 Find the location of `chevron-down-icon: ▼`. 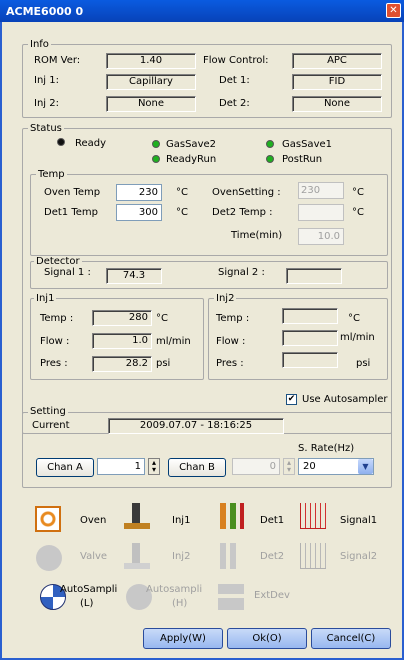

chevron-down-icon: ▼ is located at coordinates (365, 466).